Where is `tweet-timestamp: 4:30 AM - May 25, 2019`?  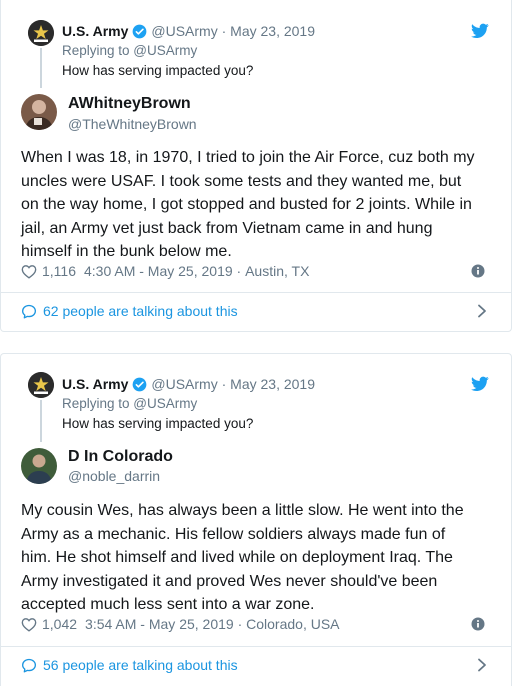 tweet-timestamp: 4:30 AM - May 25, 2019 is located at coordinates (158, 271).